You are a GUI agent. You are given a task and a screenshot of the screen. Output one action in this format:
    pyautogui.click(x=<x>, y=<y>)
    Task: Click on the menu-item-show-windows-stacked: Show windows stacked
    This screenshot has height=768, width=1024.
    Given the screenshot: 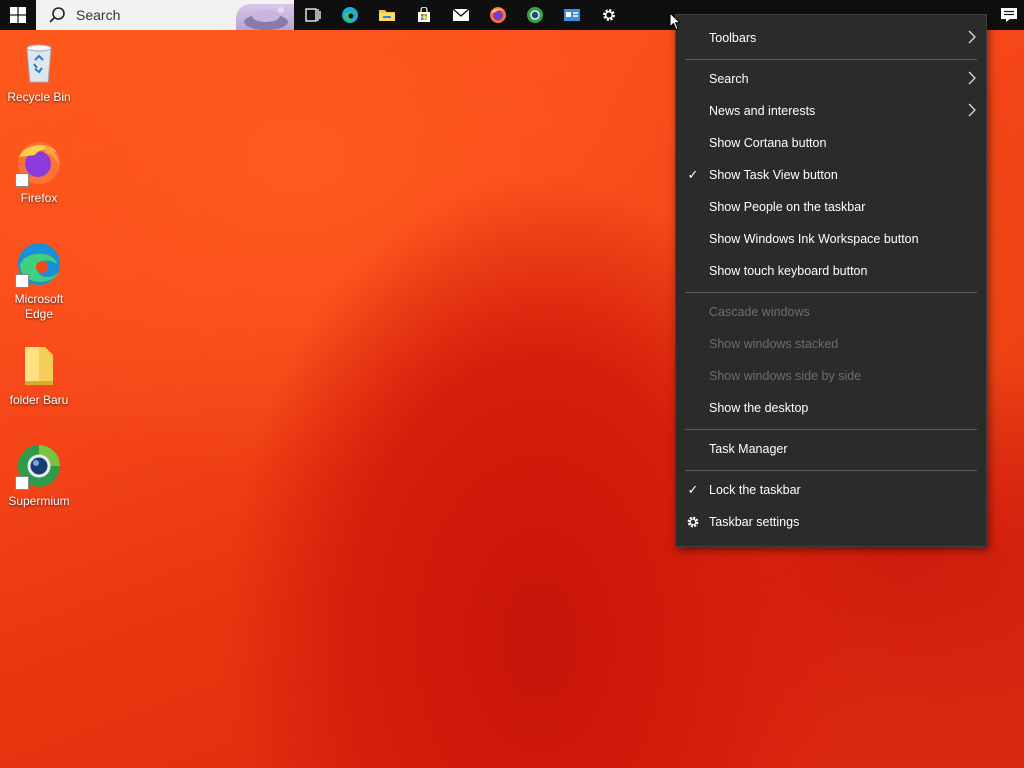 What is the action you would take?
    pyautogui.click(x=774, y=344)
    